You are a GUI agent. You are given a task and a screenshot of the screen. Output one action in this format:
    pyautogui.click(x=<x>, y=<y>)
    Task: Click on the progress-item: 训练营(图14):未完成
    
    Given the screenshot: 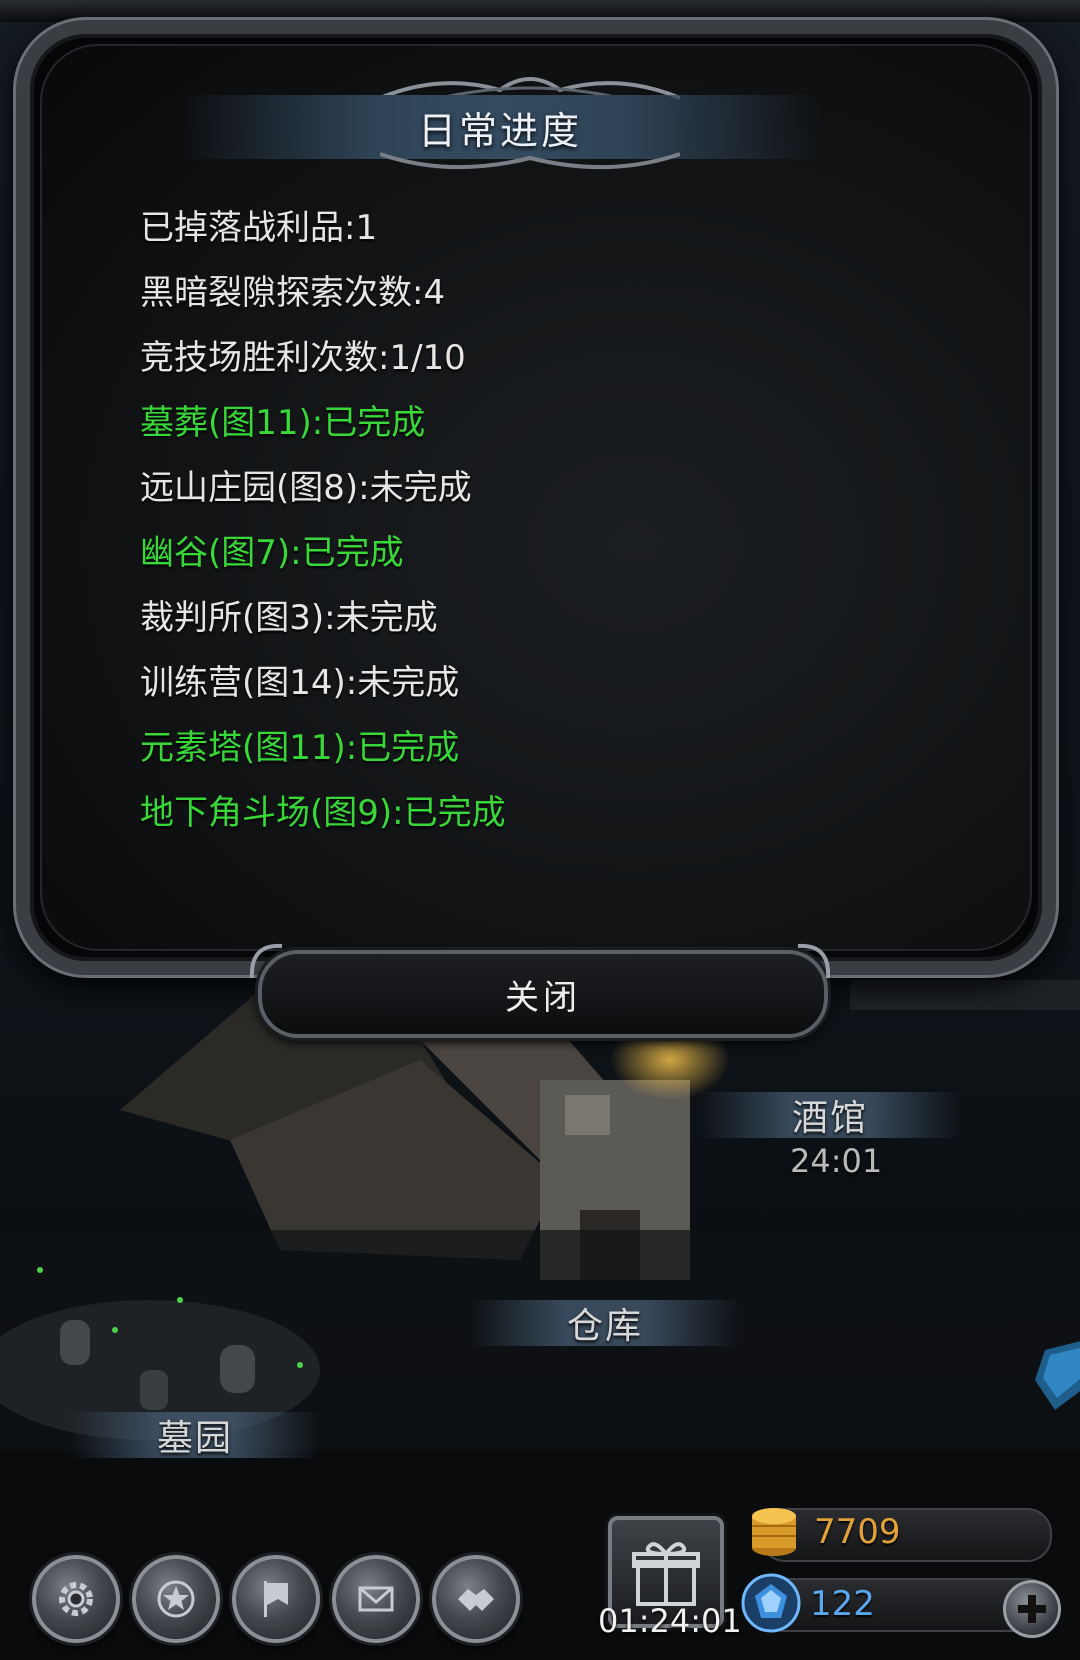 What is the action you would take?
    pyautogui.click(x=300, y=683)
    